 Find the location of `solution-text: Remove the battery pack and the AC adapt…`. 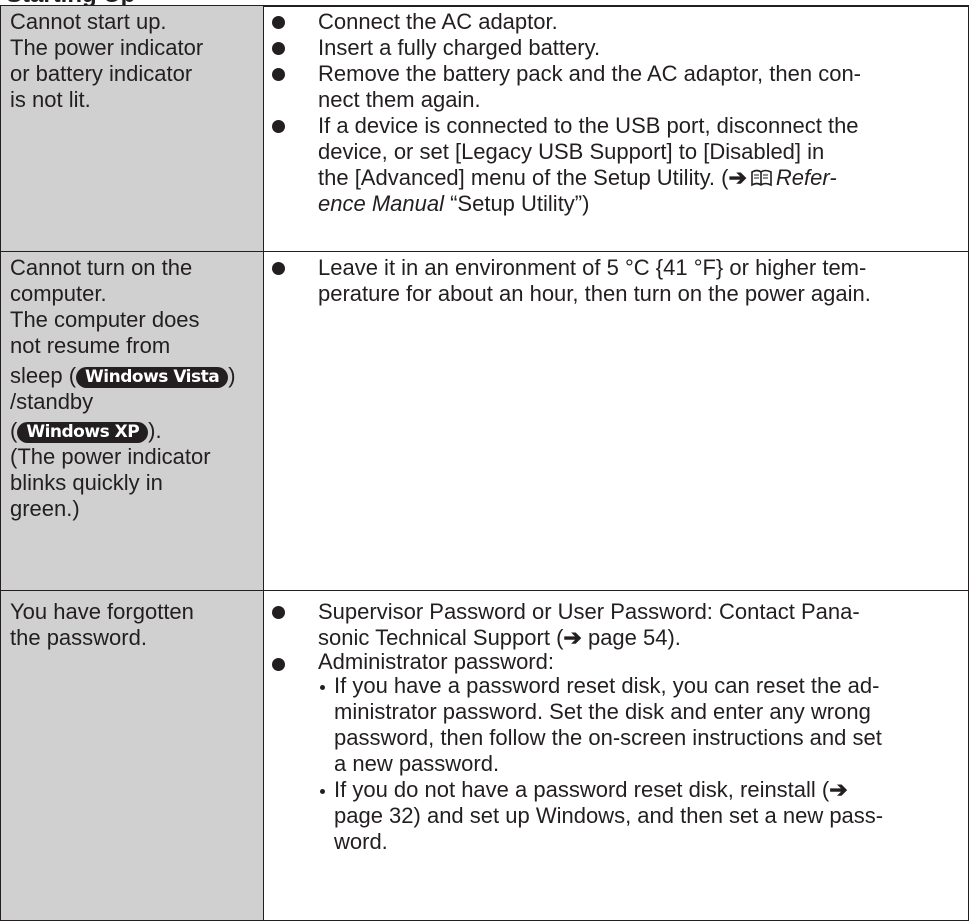

solution-text: Remove the battery pack and the AC adapt… is located at coordinates (590, 73).